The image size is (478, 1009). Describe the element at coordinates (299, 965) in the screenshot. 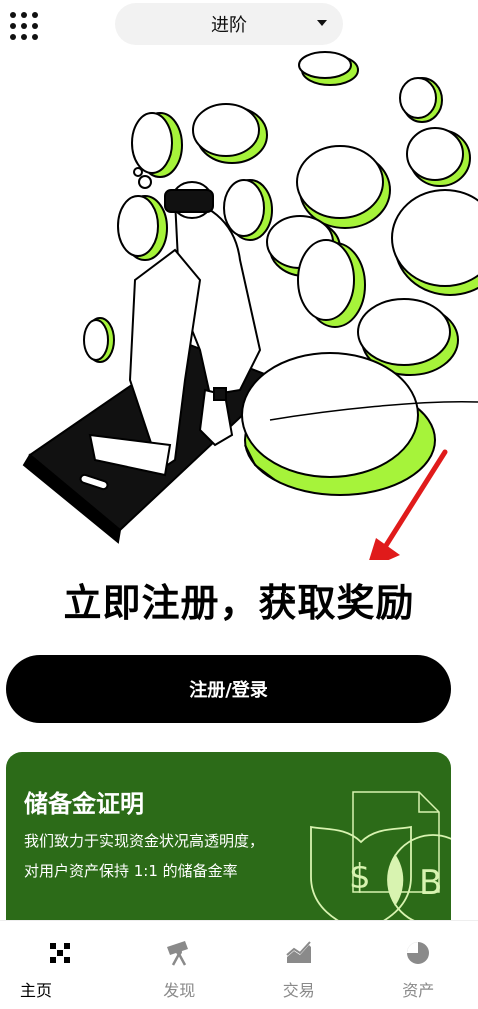

I see `nav-item-trade: 交易` at that location.